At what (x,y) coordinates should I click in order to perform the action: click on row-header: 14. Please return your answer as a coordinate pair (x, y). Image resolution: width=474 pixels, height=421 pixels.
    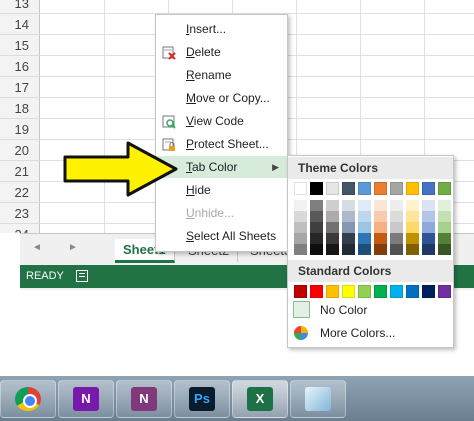
    Looking at the image, I should click on (20, 24).